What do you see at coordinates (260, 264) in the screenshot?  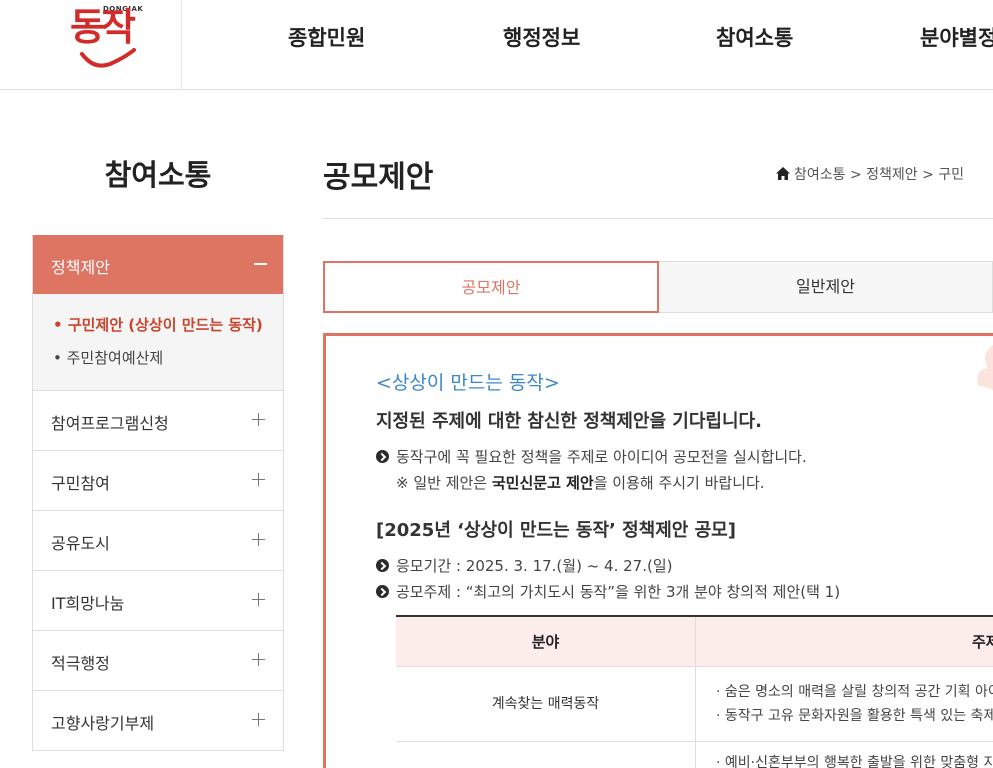 I see `collapse-icon` at bounding box center [260, 264].